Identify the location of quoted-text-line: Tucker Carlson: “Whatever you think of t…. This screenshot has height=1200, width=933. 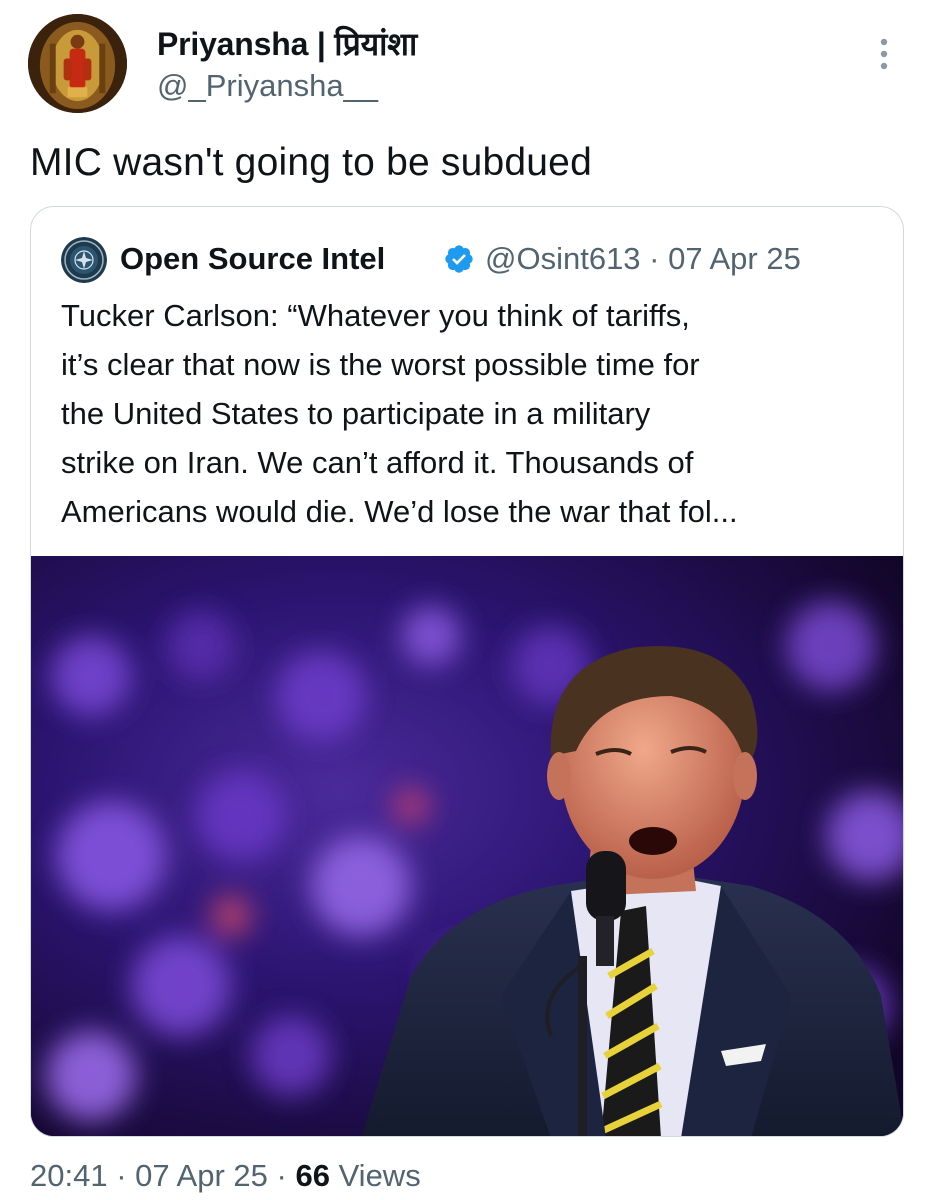
(375, 315).